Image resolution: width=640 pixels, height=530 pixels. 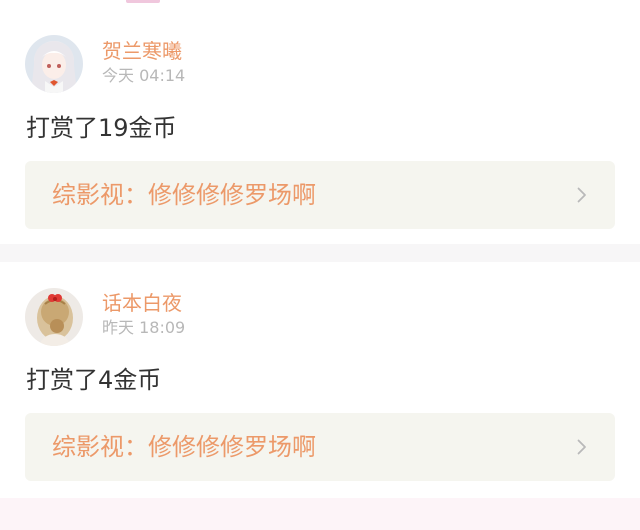 What do you see at coordinates (94, 380) in the screenshot?
I see `reward-text: 打赏了4金币` at bounding box center [94, 380].